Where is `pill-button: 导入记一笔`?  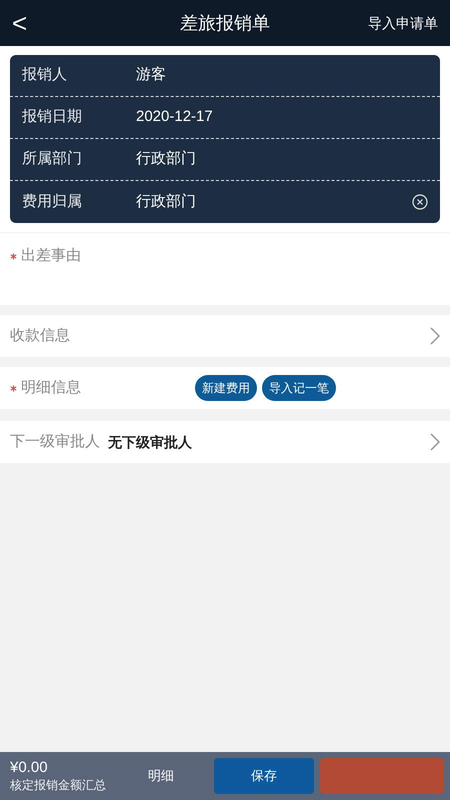 pill-button: 导入记一笔 is located at coordinates (299, 388).